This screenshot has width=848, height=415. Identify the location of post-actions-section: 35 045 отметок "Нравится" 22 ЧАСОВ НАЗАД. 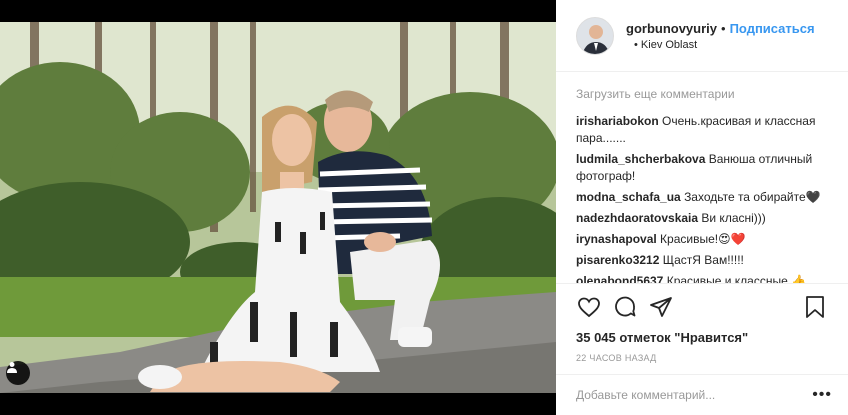
(702, 323).